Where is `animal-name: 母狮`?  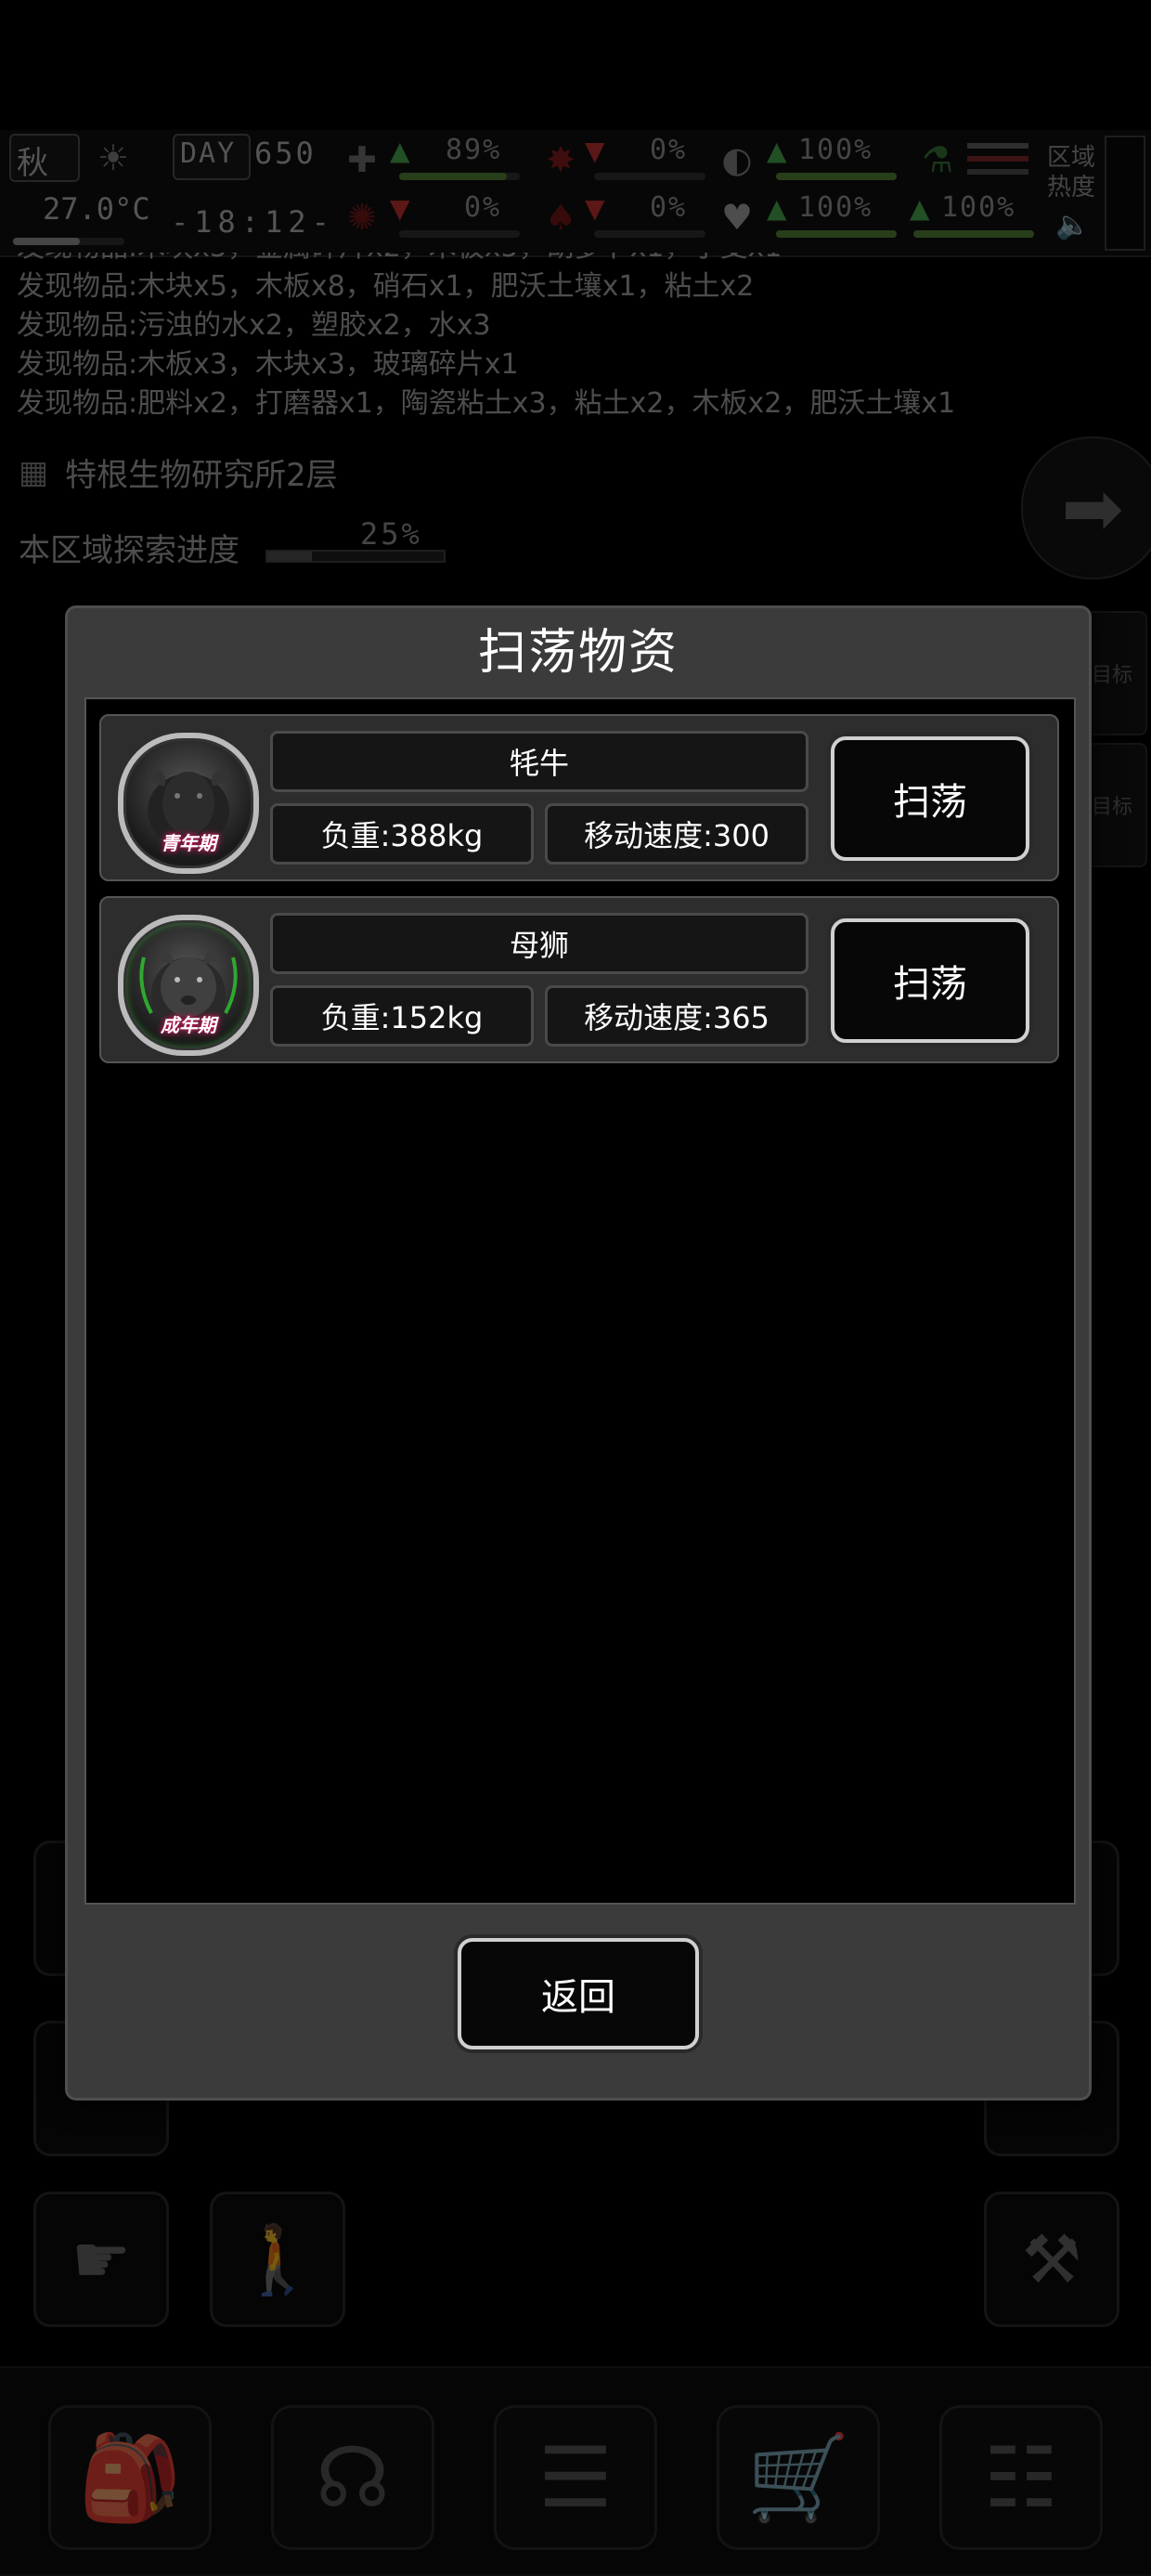
animal-name: 母狮 is located at coordinates (539, 943).